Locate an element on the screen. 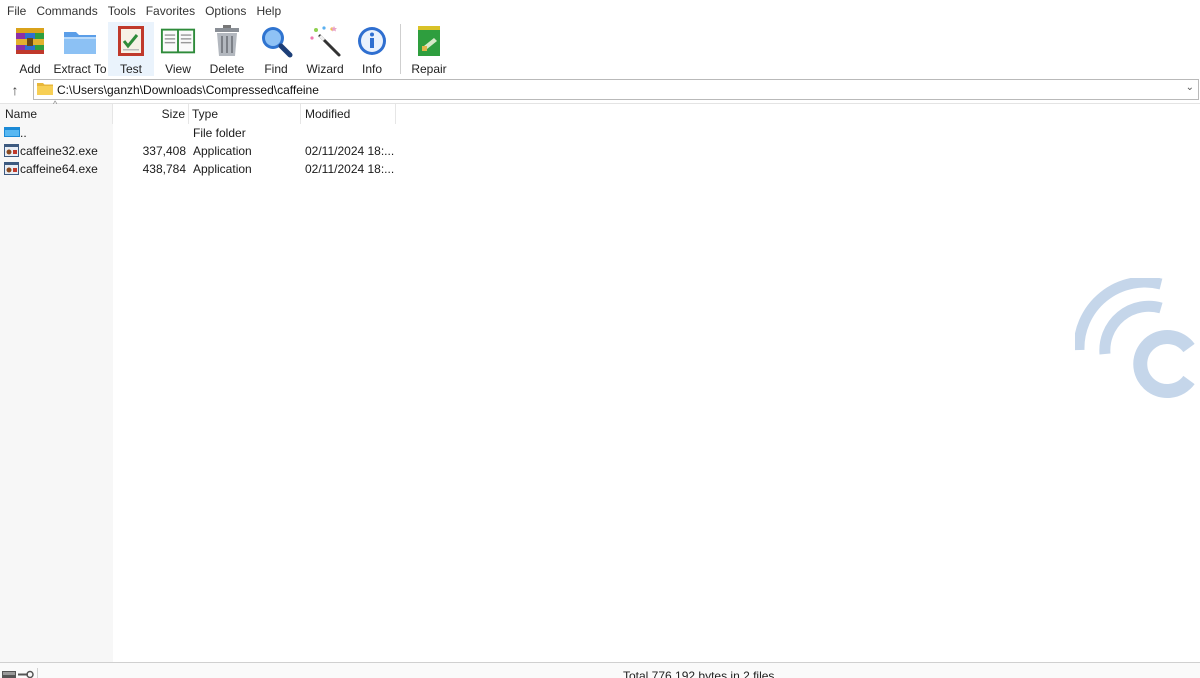 This screenshot has width=1200, height=678. column-header-modified: Modified is located at coordinates (348, 114).